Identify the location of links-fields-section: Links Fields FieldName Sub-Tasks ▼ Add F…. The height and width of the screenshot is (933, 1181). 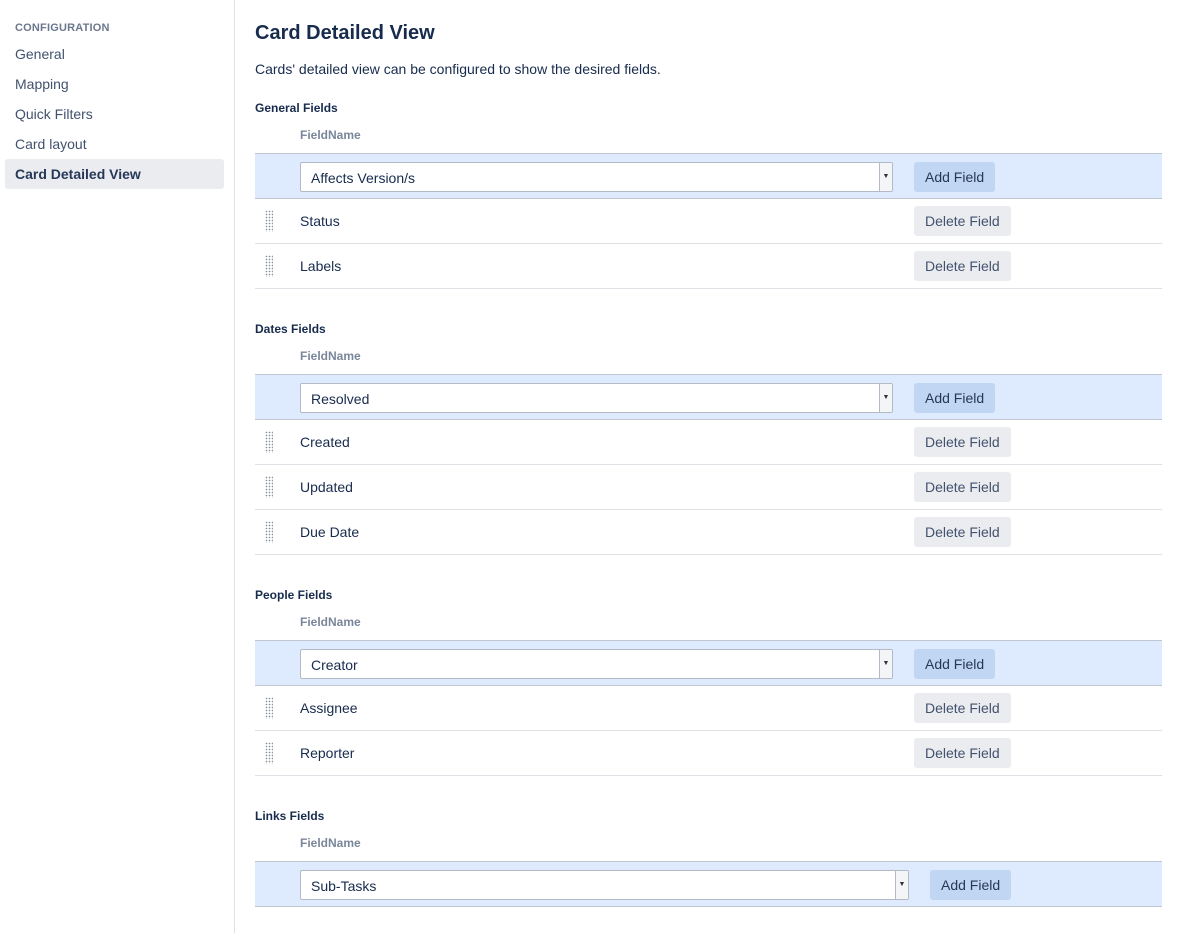
(708, 856).